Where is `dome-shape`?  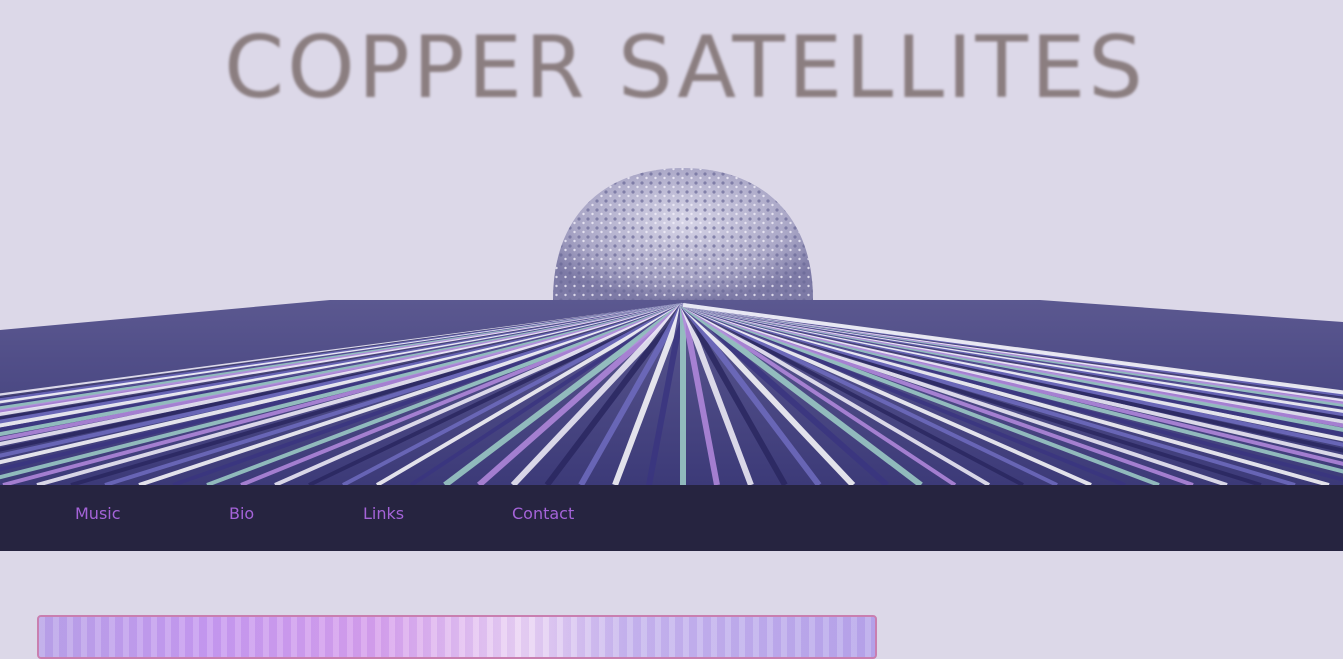 dome-shape is located at coordinates (683, 234).